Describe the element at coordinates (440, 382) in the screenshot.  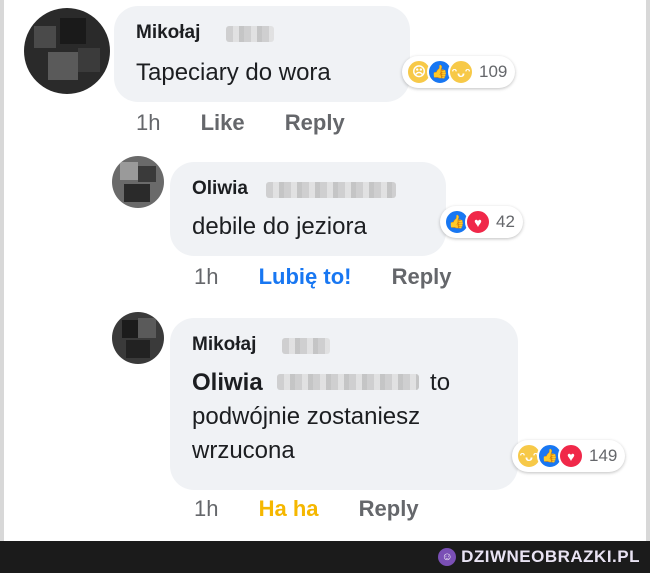
I see `comment-text-part: to` at that location.